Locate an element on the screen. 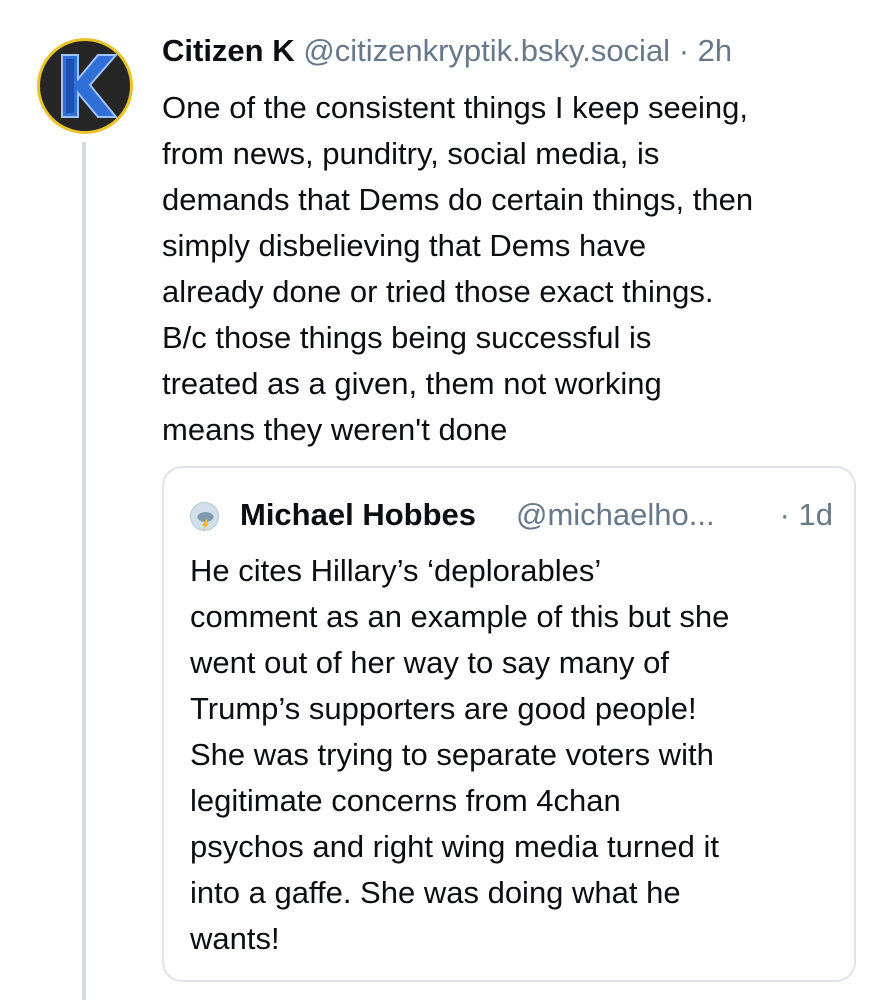 This screenshot has width=894, height=1000. thread-line is located at coordinates (84, 571).